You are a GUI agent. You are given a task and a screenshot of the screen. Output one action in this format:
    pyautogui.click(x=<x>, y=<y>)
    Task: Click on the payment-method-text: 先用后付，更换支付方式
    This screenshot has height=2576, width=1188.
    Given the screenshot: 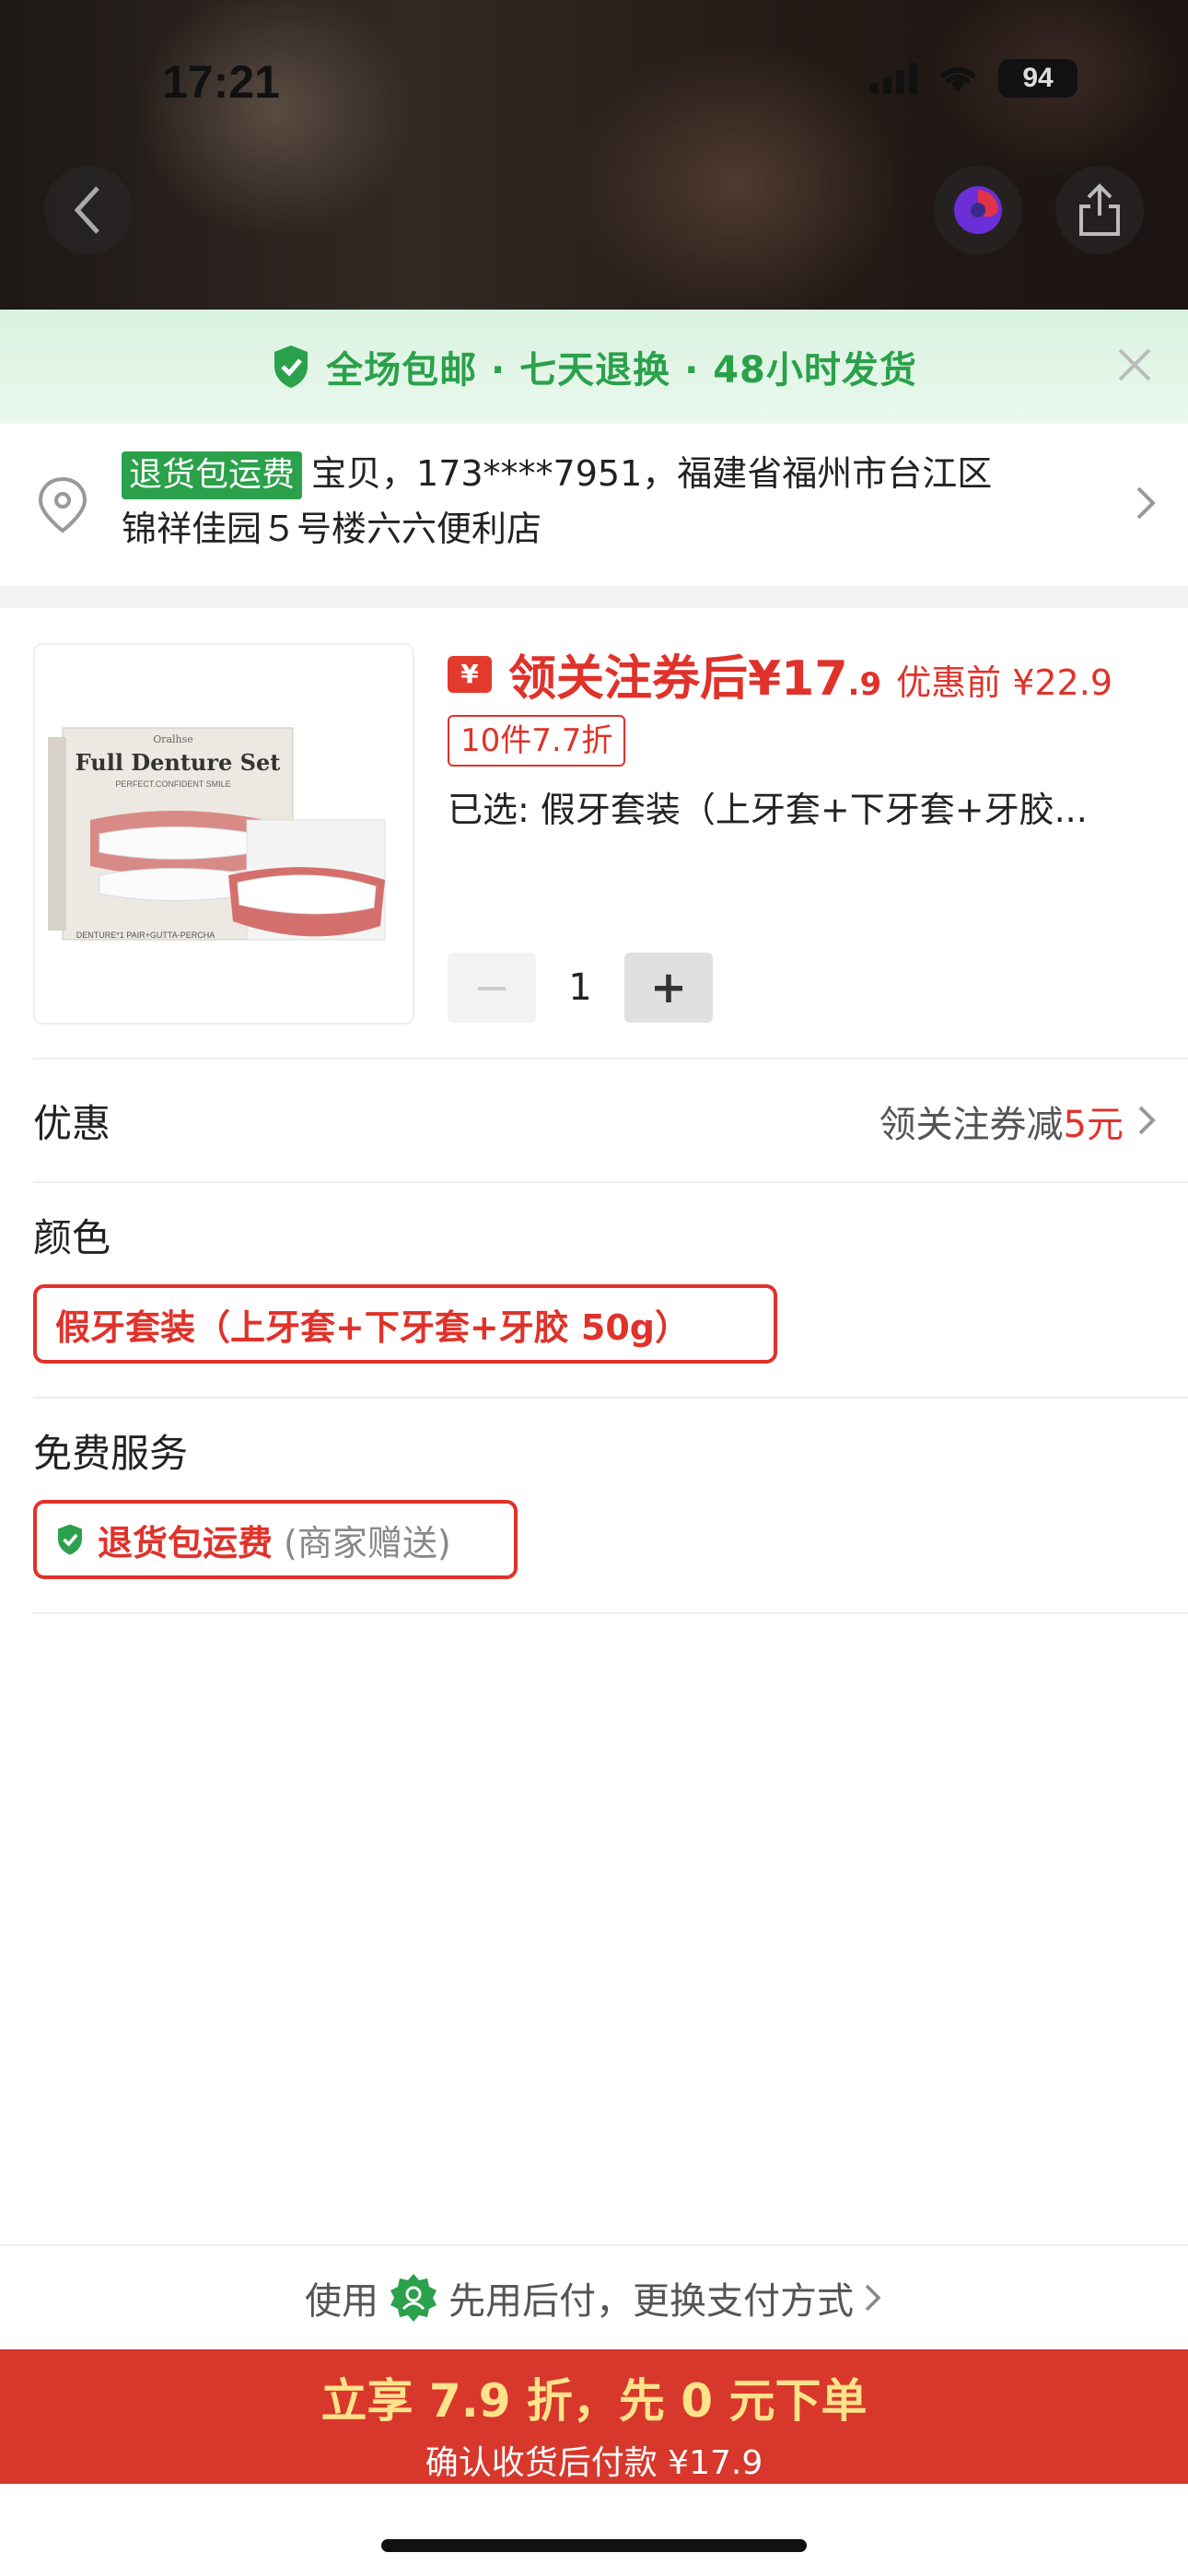 What is the action you would take?
    pyautogui.click(x=651, y=2301)
    